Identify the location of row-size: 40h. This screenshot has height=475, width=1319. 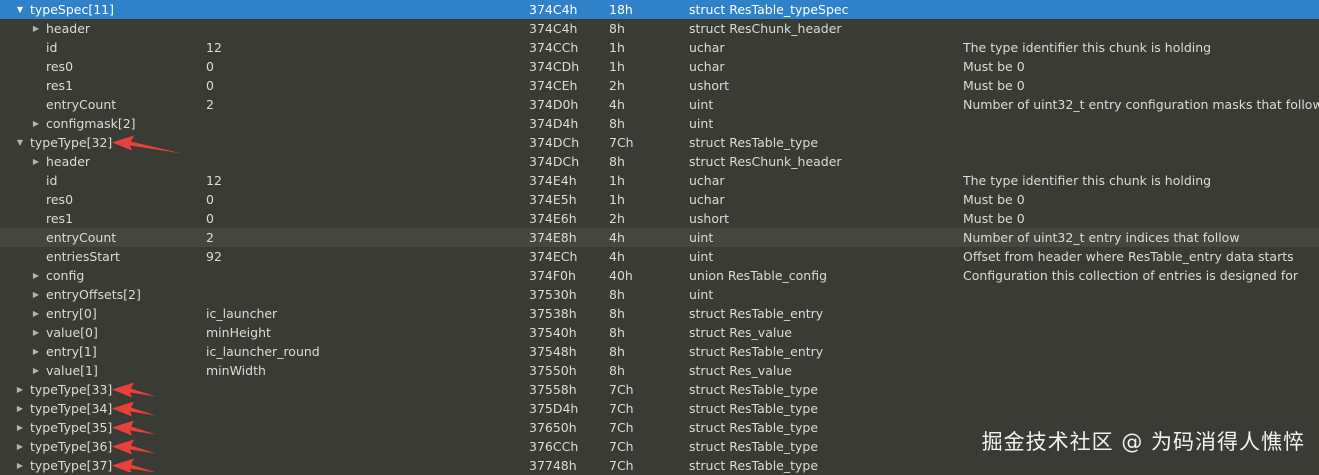
(621, 275).